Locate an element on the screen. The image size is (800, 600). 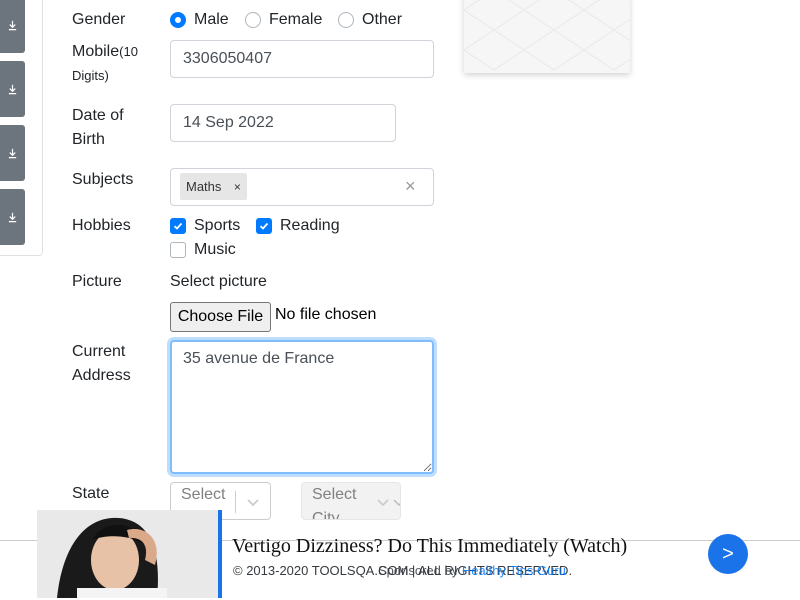
pattern-image is located at coordinates (547, 35).